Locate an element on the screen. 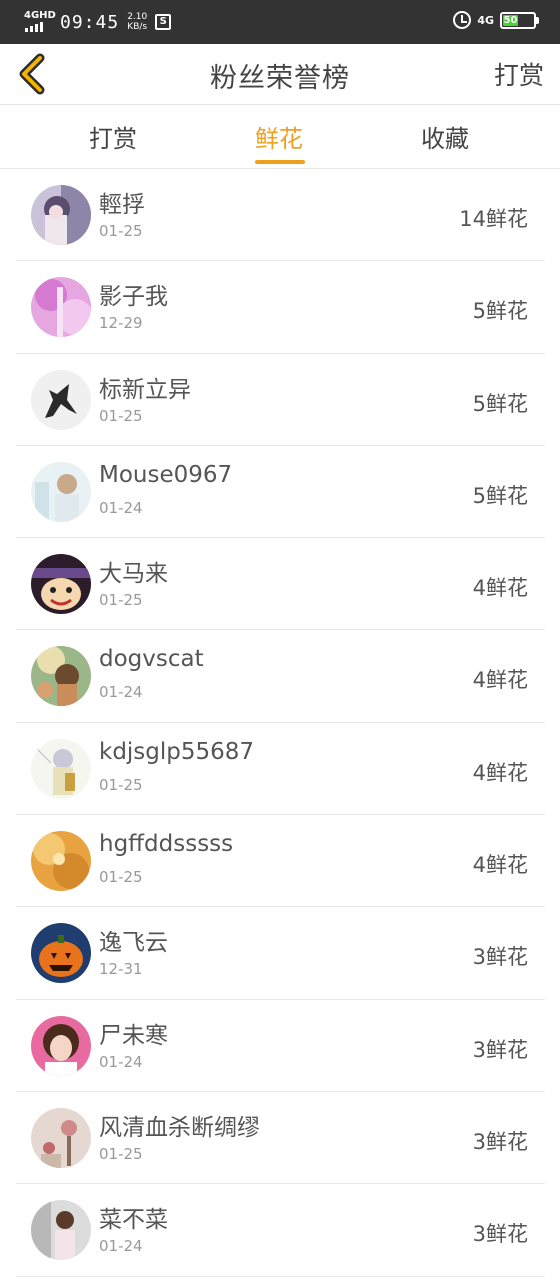  tab-favorites: 收藏 is located at coordinates (445, 136).